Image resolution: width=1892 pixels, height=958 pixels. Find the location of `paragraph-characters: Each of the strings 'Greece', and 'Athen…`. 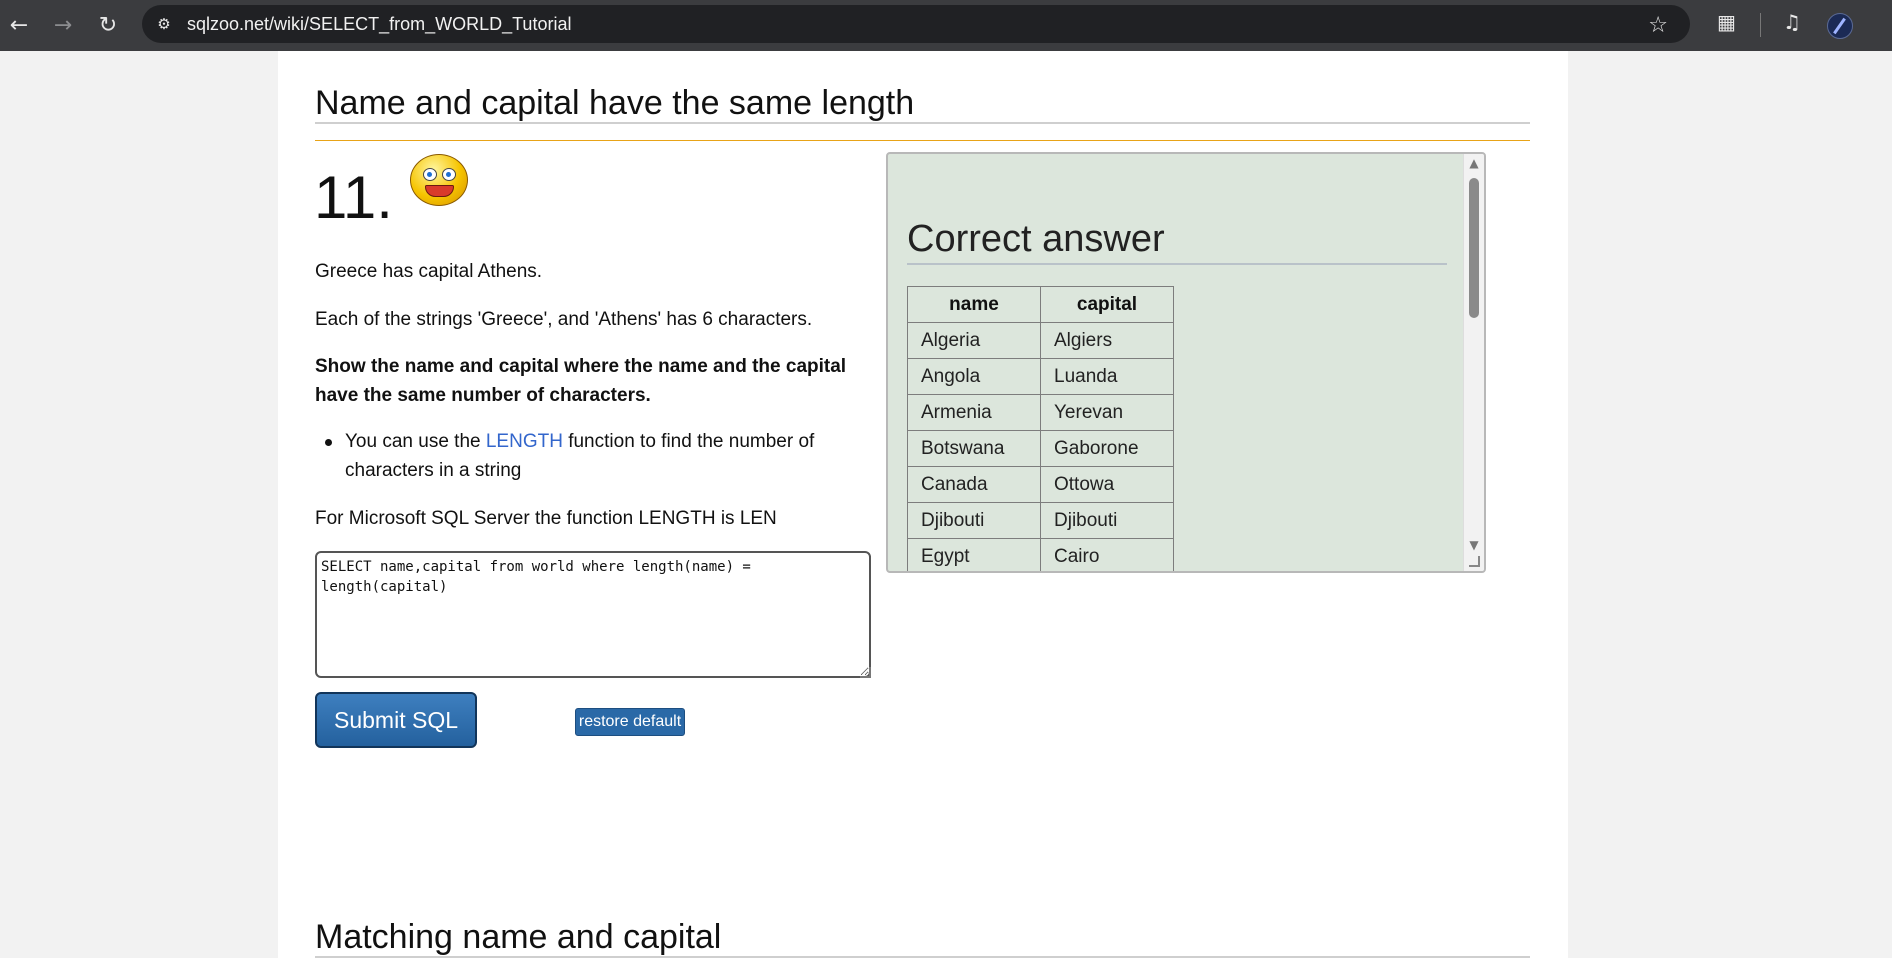

paragraph-characters: Each of the strings 'Greece', and 'Athen… is located at coordinates (564, 319).